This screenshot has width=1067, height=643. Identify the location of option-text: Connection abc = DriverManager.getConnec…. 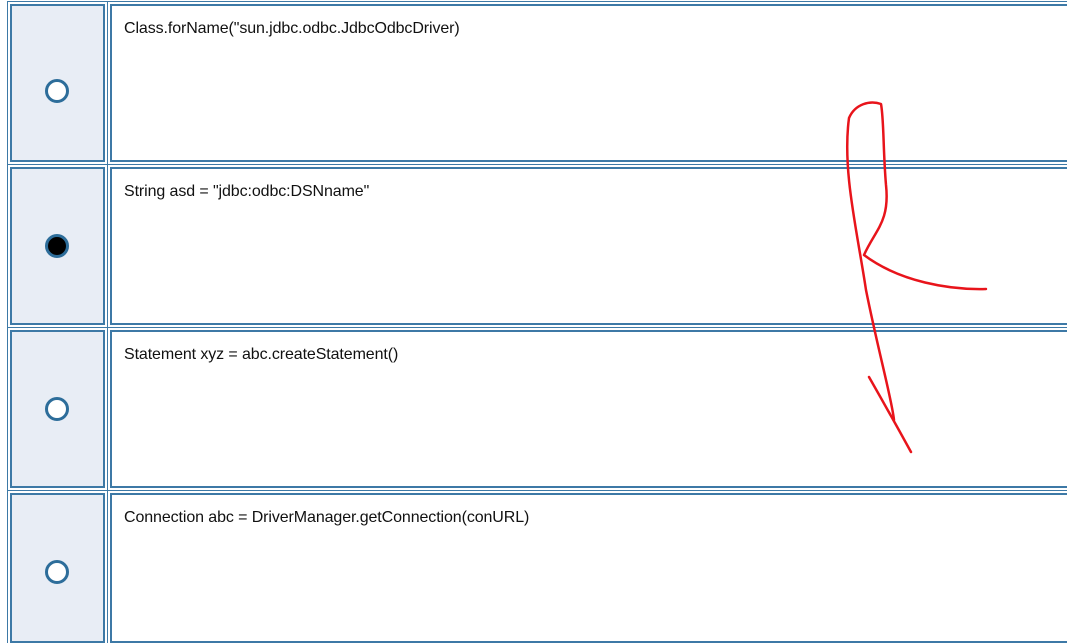
(327, 517).